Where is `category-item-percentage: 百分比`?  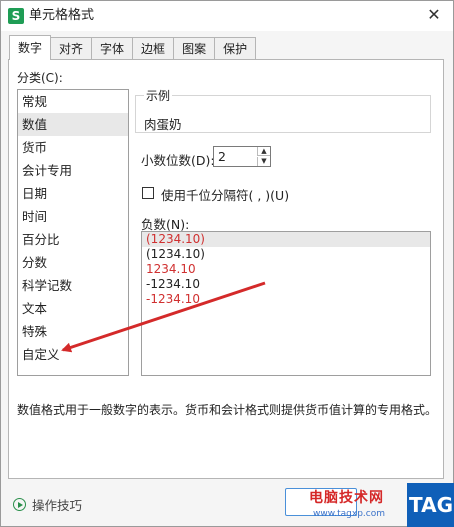 category-item-percentage: 百分比 is located at coordinates (73, 239).